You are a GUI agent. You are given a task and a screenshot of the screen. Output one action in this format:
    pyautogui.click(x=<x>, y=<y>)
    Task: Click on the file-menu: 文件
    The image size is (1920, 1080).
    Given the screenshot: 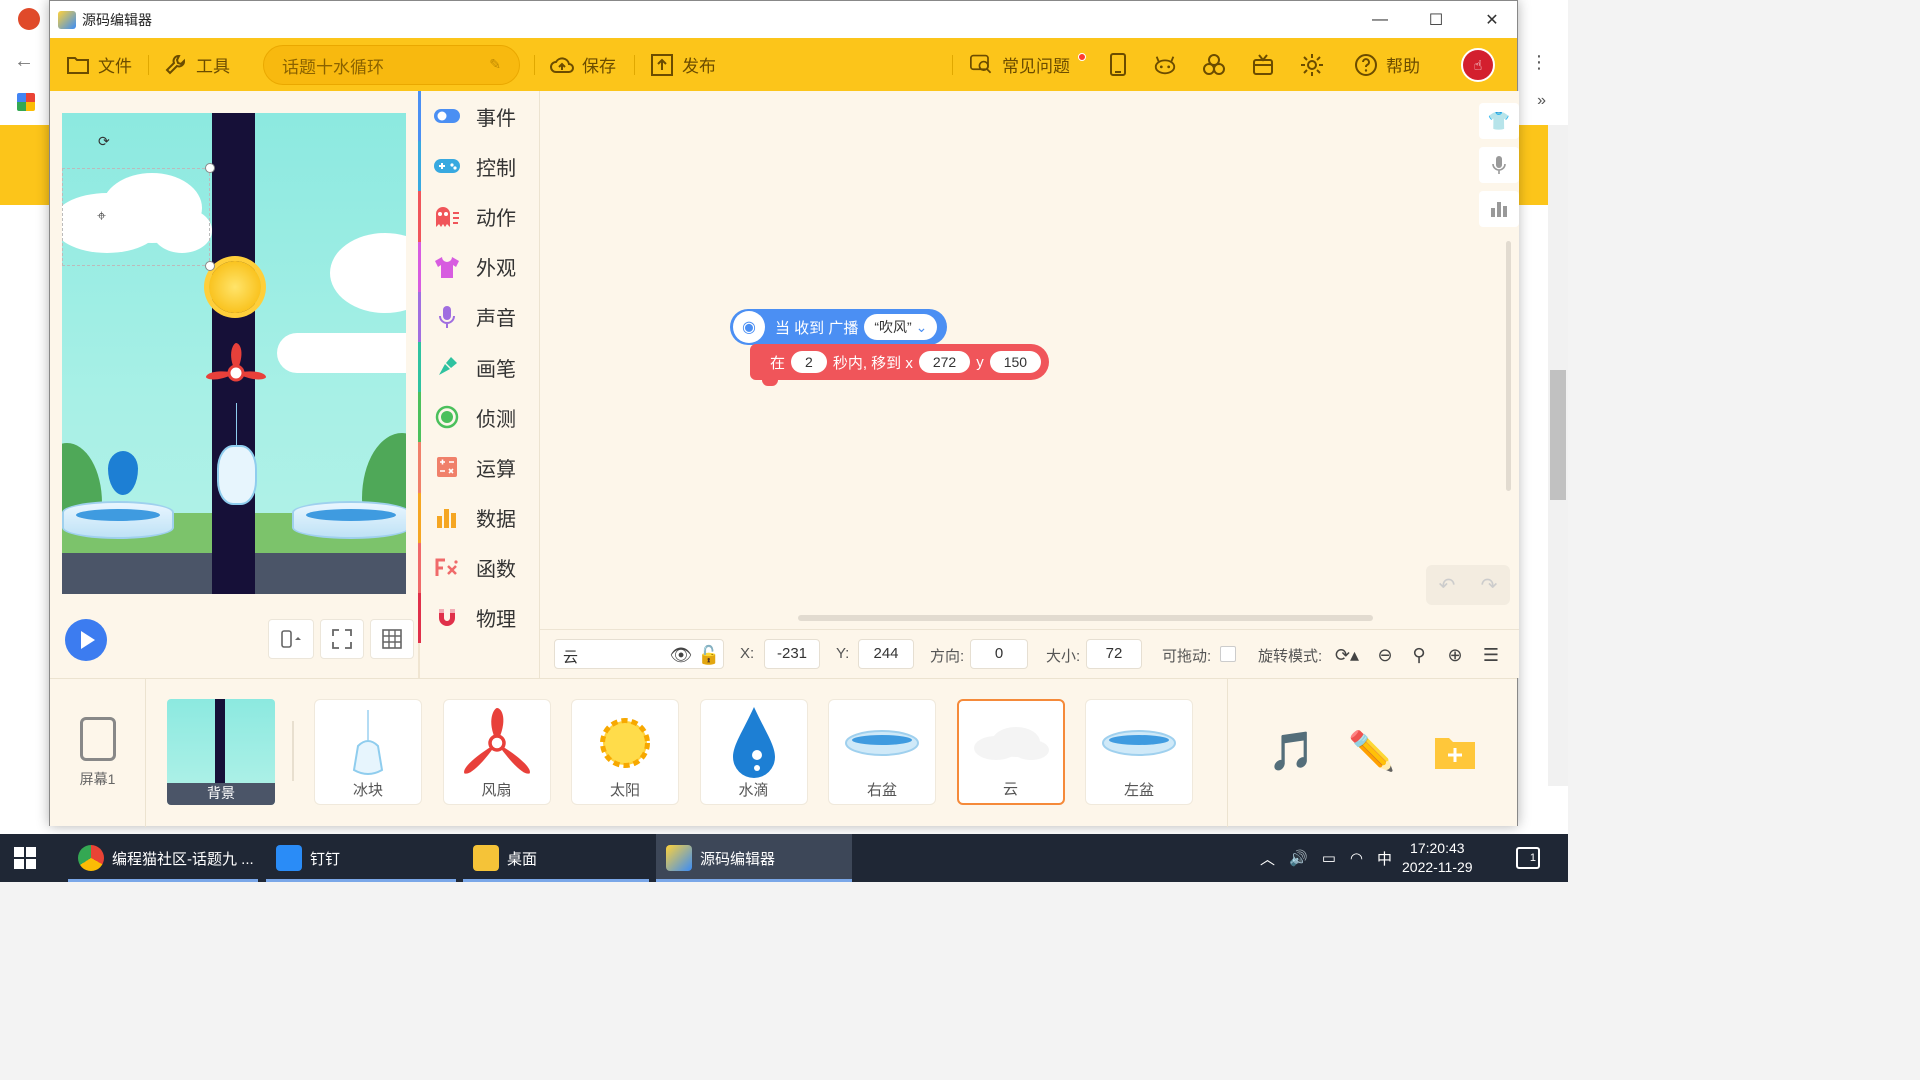 What is the action you would take?
    pyautogui.click(x=99, y=64)
    